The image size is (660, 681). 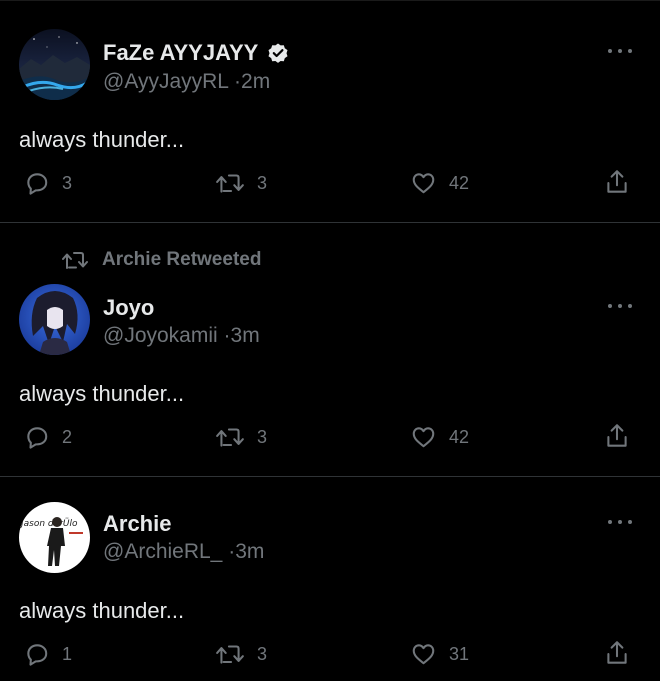 I want to click on jason-derulo-avatar-image: Jason derÜlo, so click(x=54, y=537).